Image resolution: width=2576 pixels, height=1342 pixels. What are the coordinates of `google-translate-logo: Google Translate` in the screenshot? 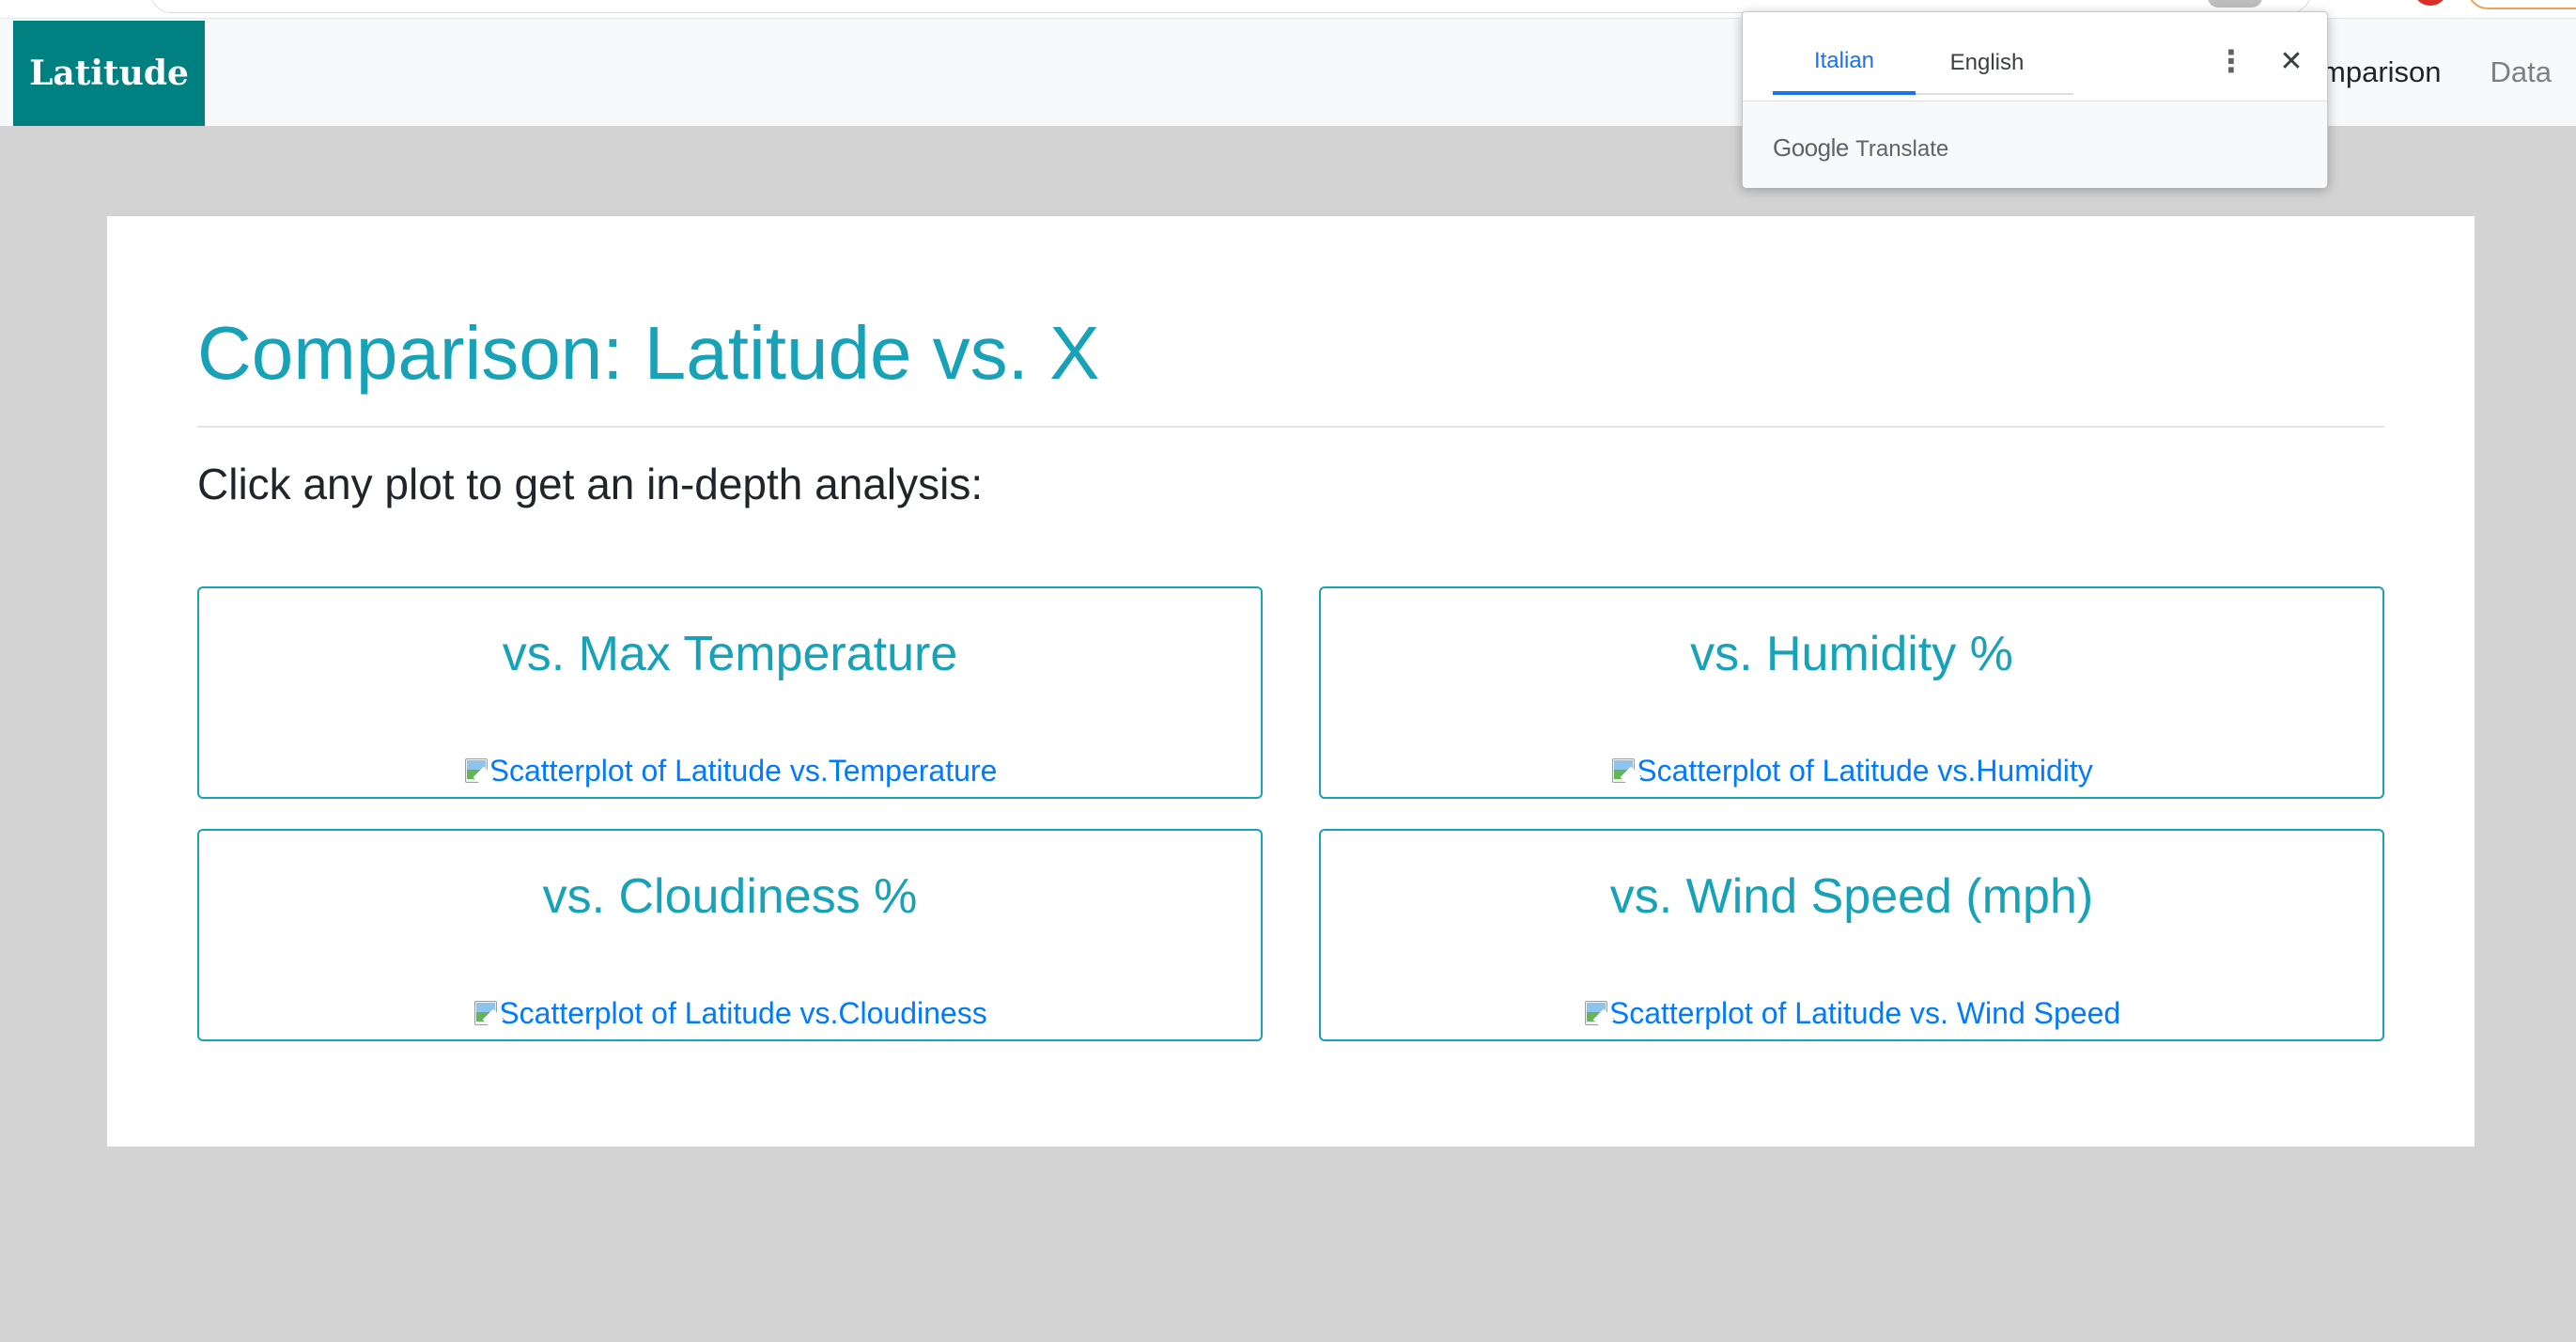 It's located at (1861, 148).